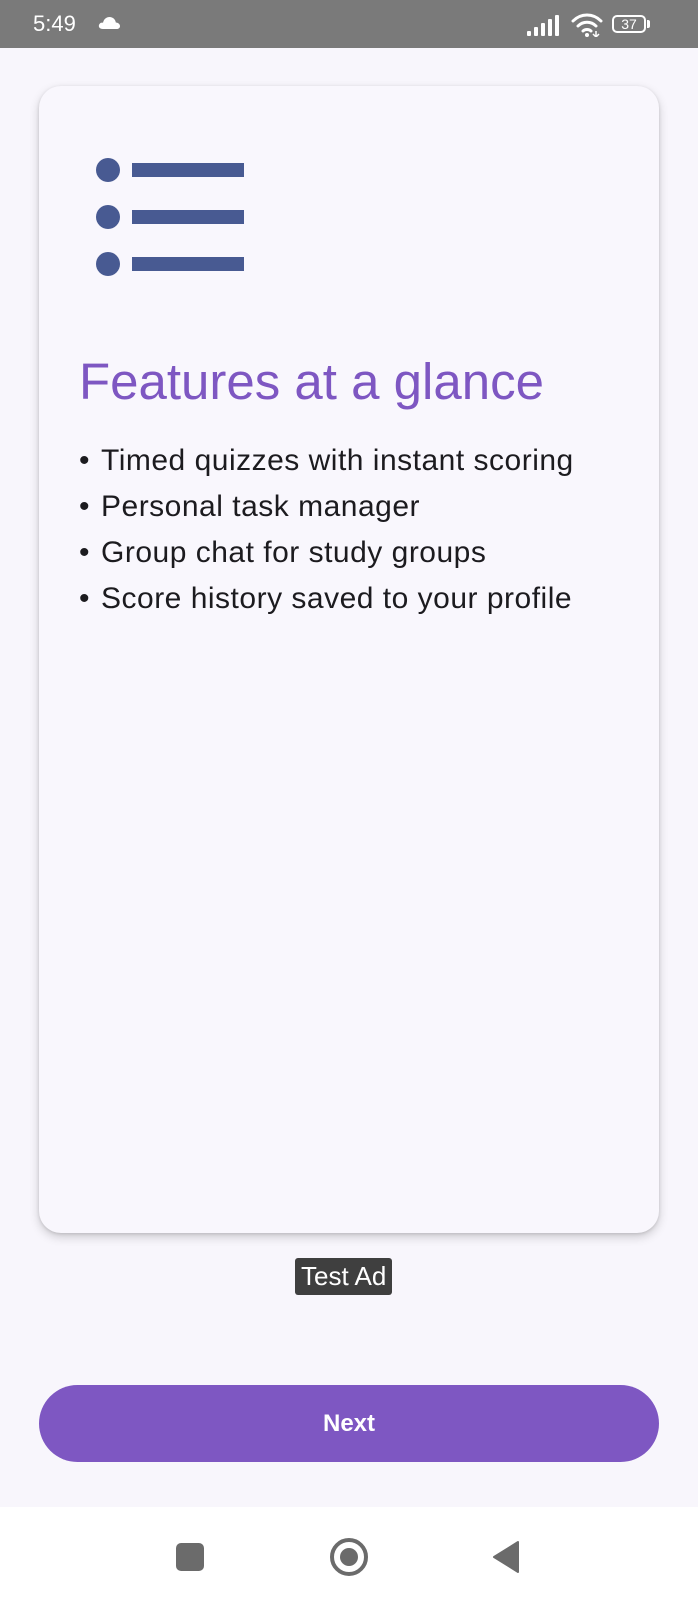 The height and width of the screenshot is (1600, 698). I want to click on next-button: Next, so click(349, 1423).